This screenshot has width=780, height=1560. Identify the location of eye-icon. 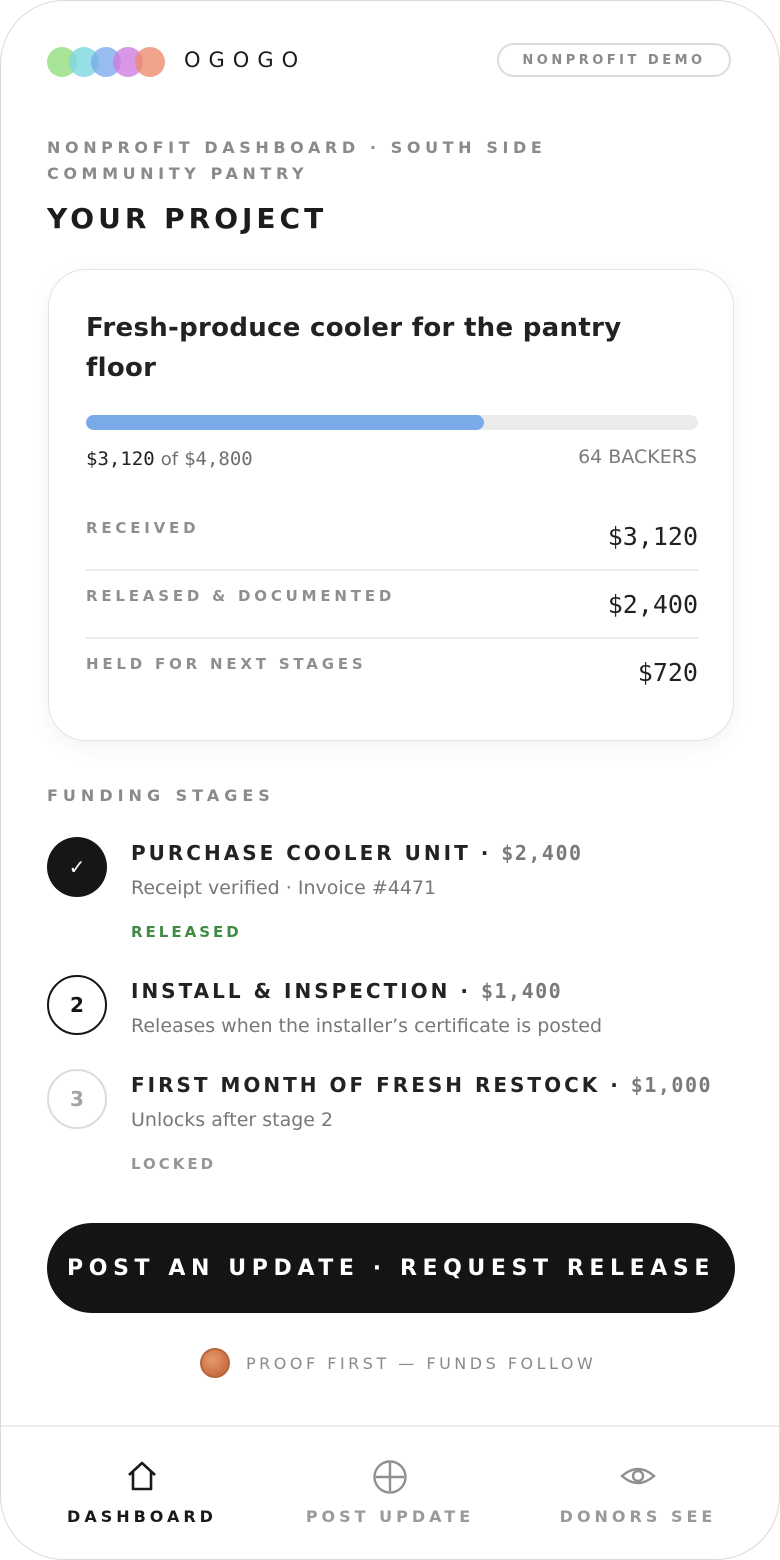
(638, 1476).